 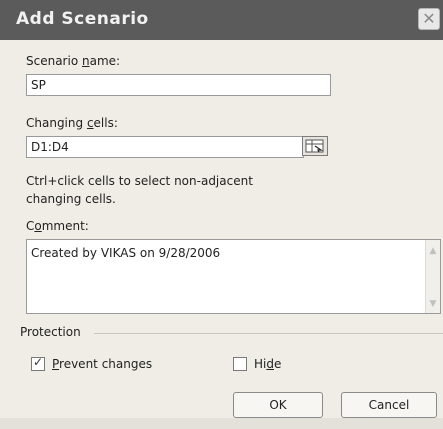 I want to click on checkmark-icon: ✓, so click(x=38, y=362).